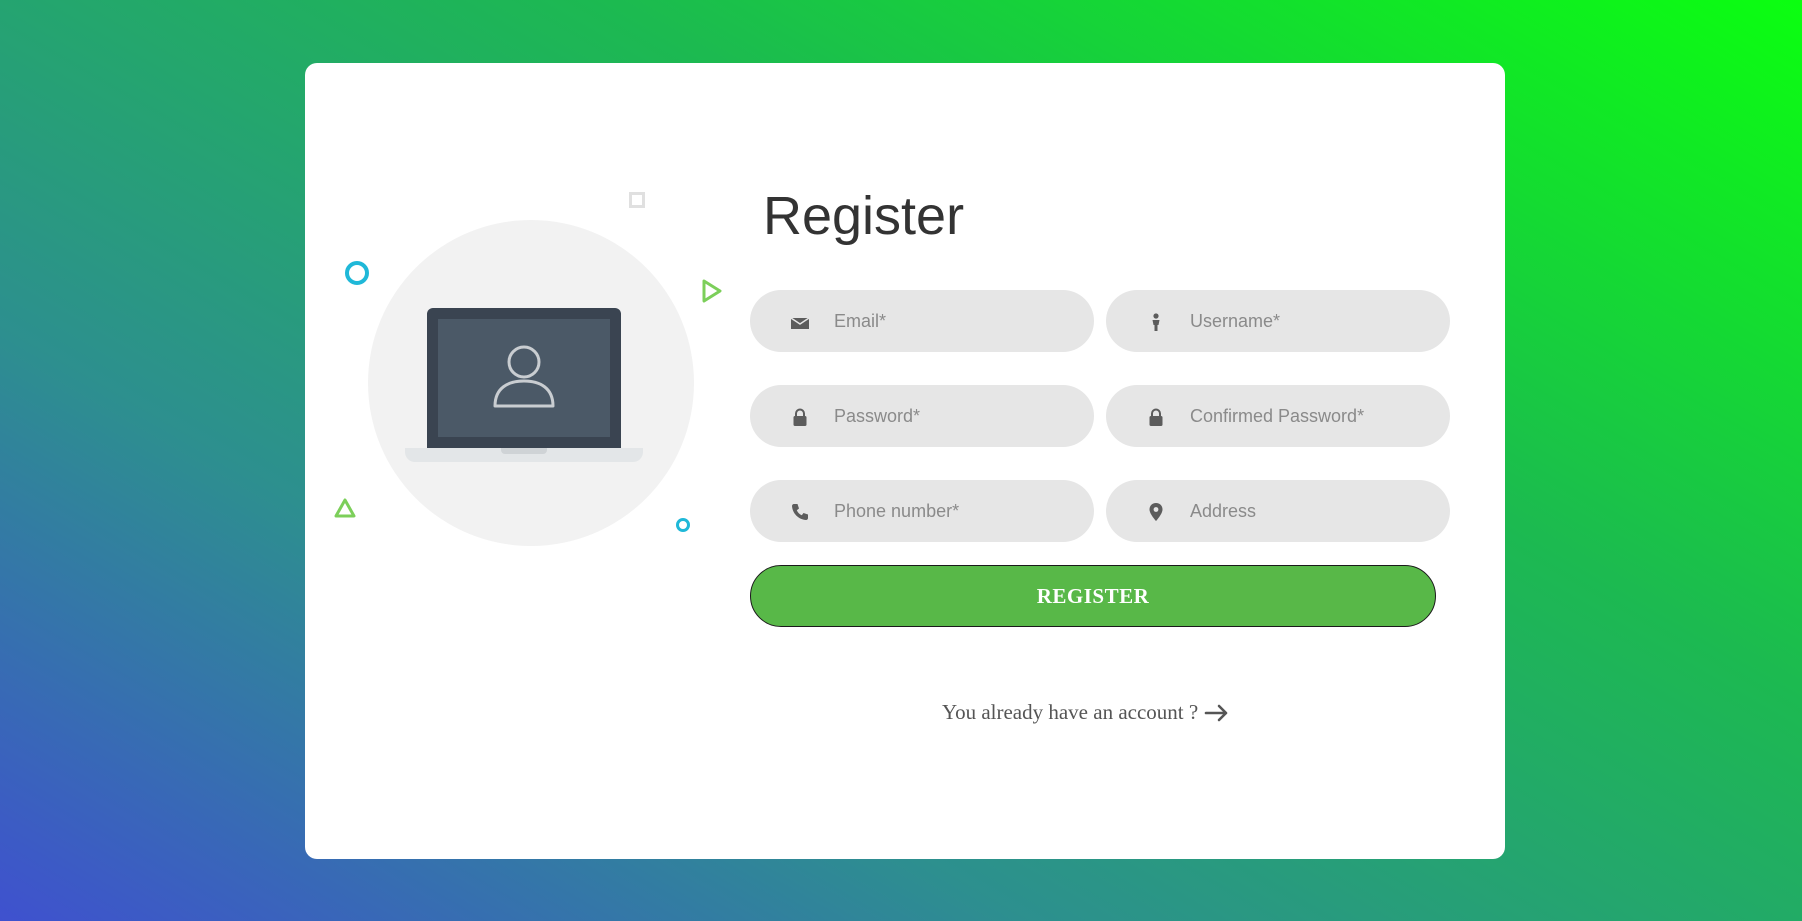  I want to click on phone-icon, so click(800, 512).